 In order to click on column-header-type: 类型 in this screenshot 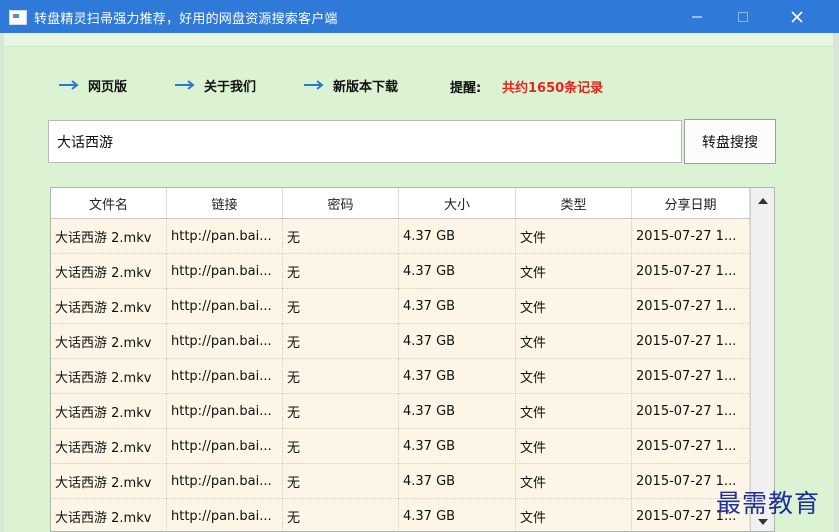, I will do `click(574, 203)`.